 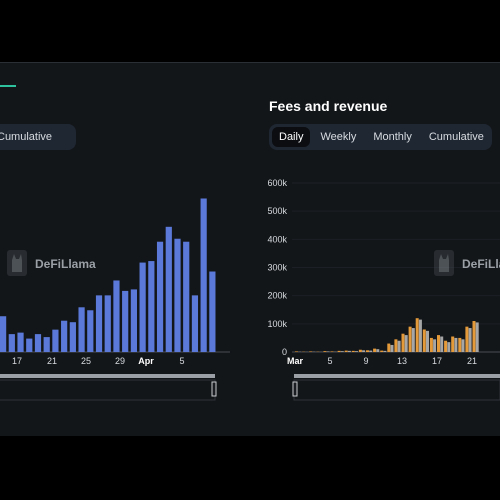 What do you see at coordinates (295, 361) in the screenshot?
I see `x-tick-label: Mar` at bounding box center [295, 361].